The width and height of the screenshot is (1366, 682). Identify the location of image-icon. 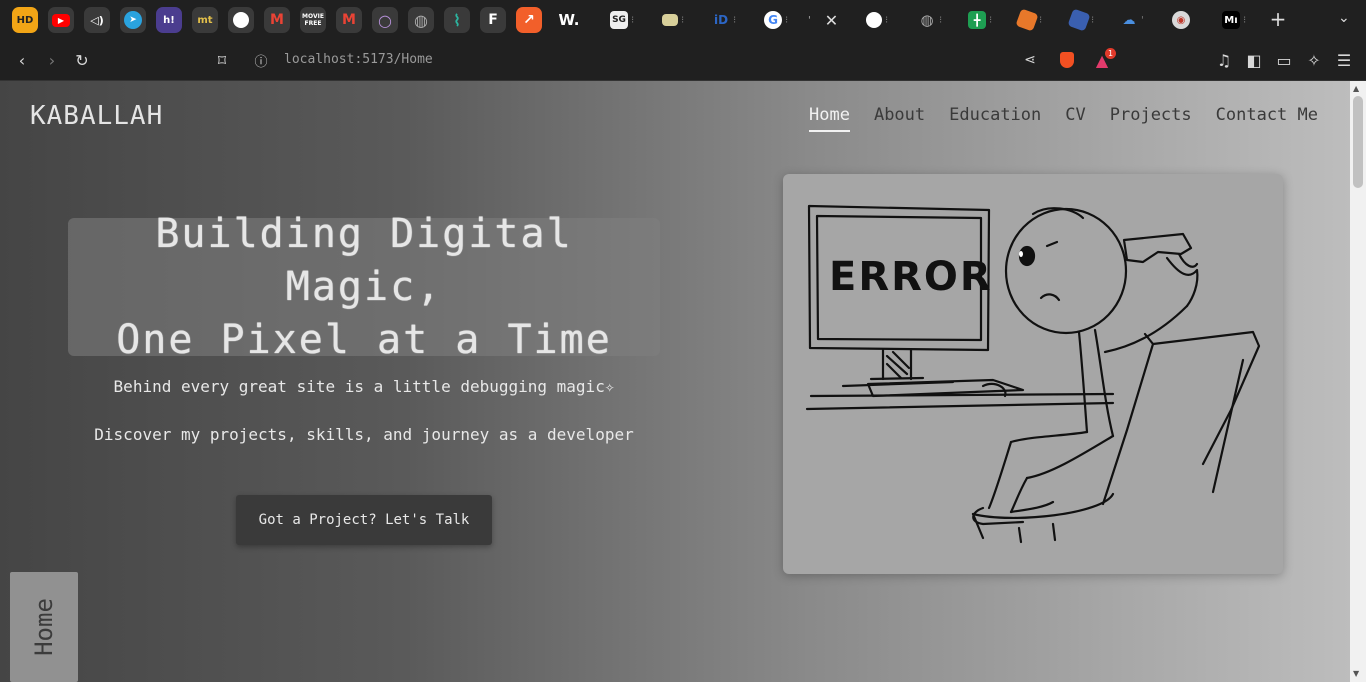
(670, 20).